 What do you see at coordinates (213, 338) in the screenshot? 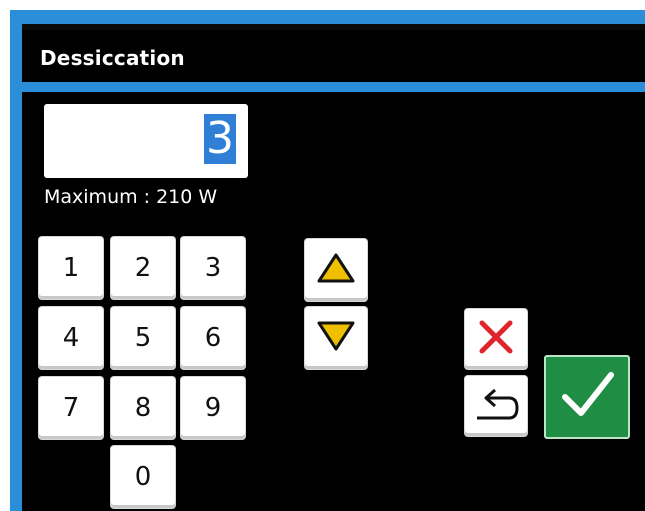
I see `key-6: 6` at bounding box center [213, 338].